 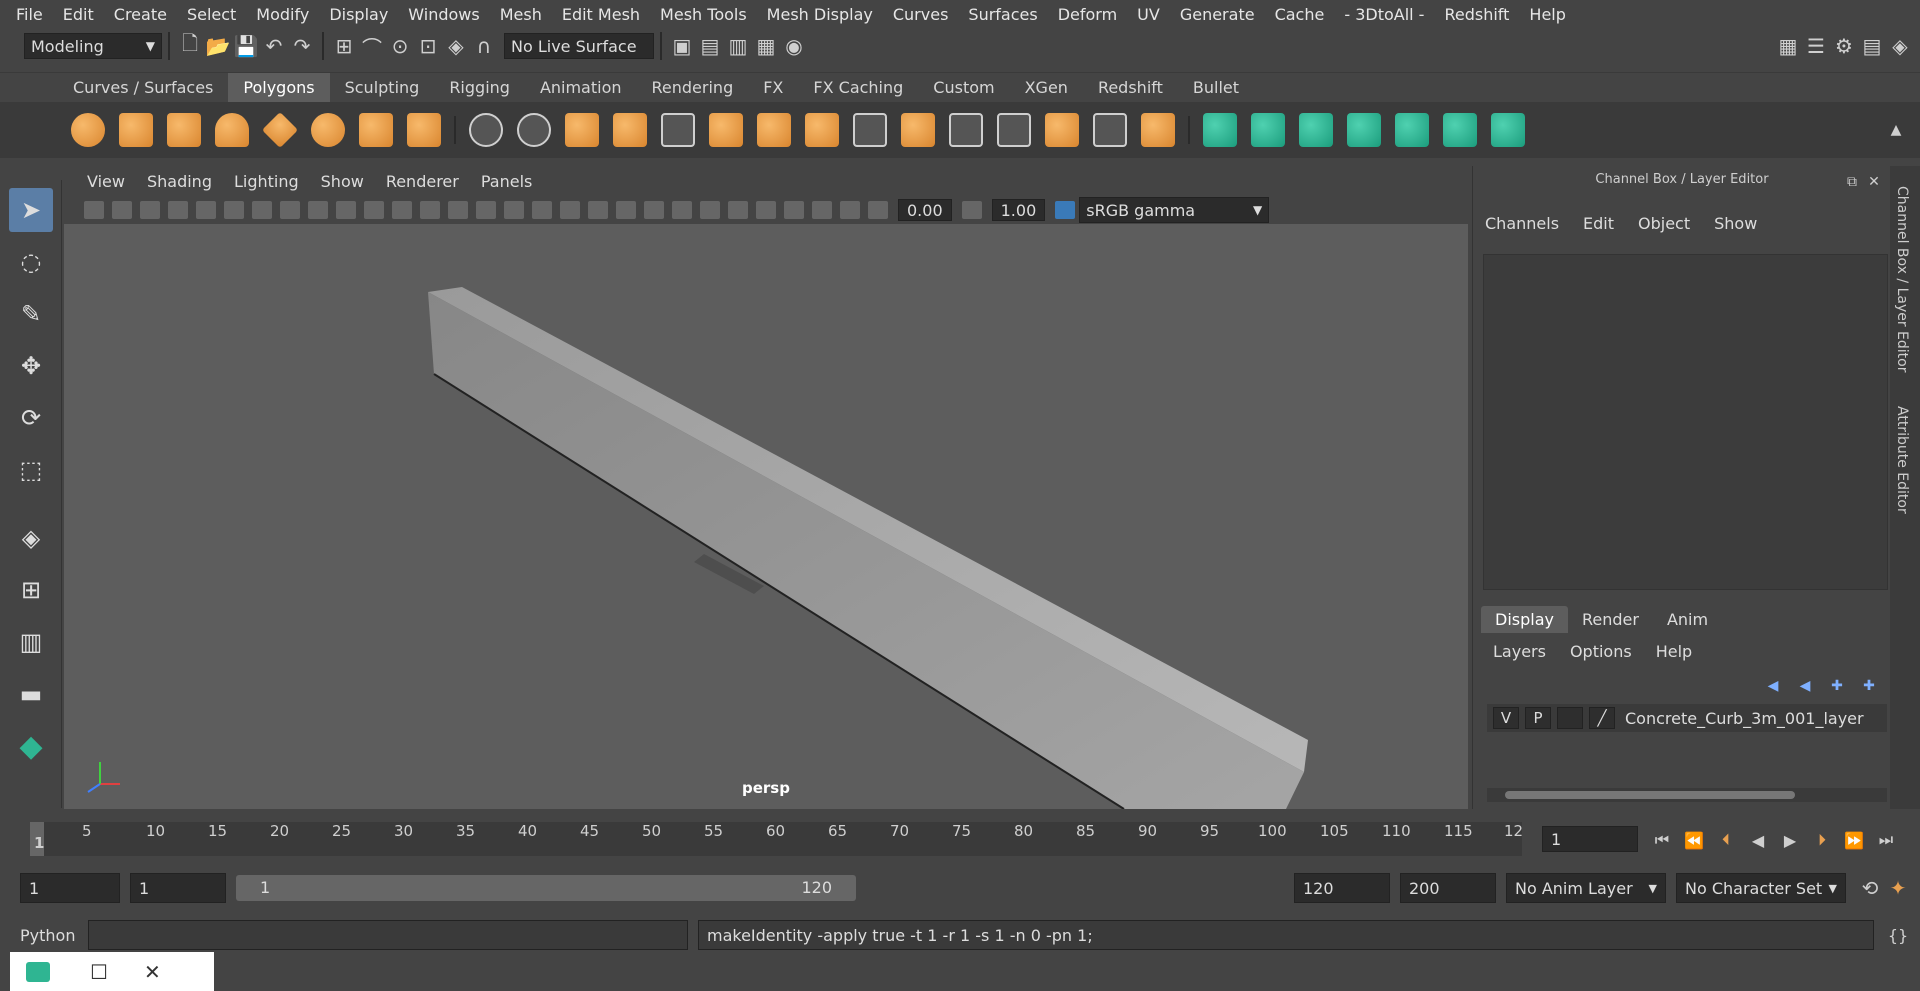 I want to click on cylindrical-uv-icon, so click(x=1268, y=130).